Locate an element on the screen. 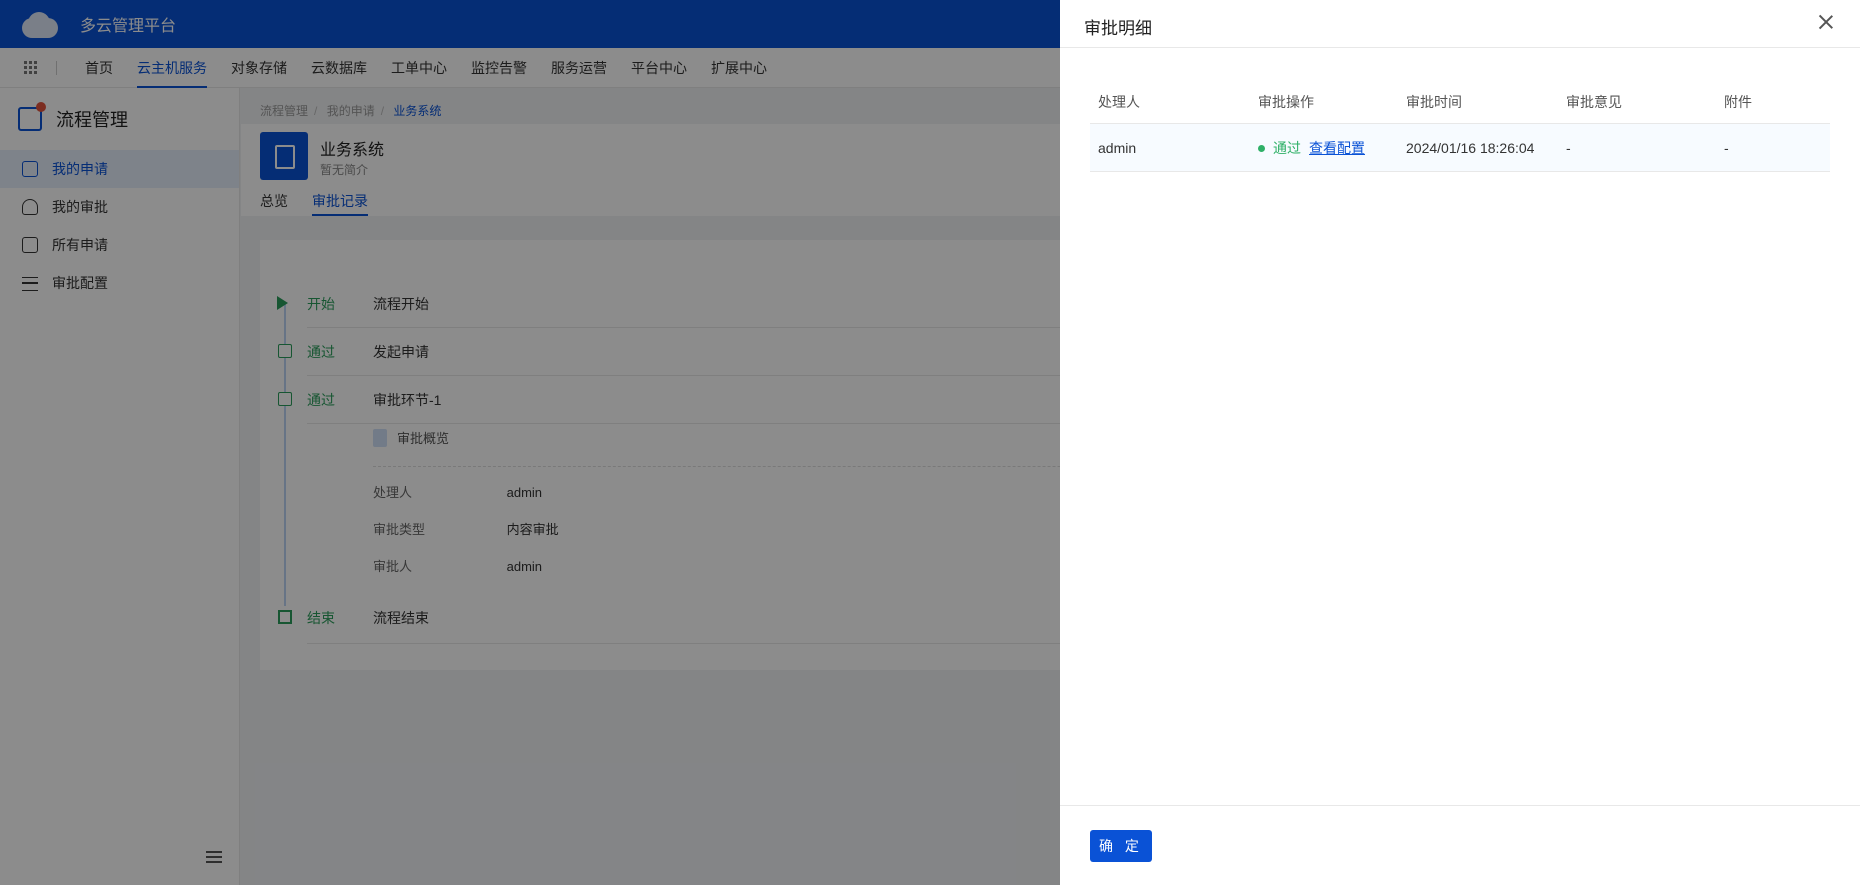  drawer-title: 审批明细 is located at coordinates (1118, 28).